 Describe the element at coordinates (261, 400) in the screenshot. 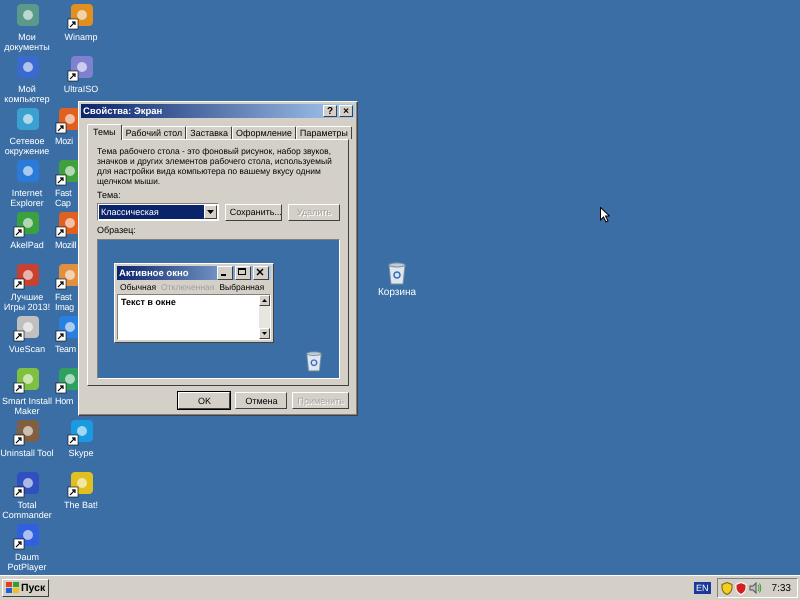

I see `dialog-button: Отмена` at that location.